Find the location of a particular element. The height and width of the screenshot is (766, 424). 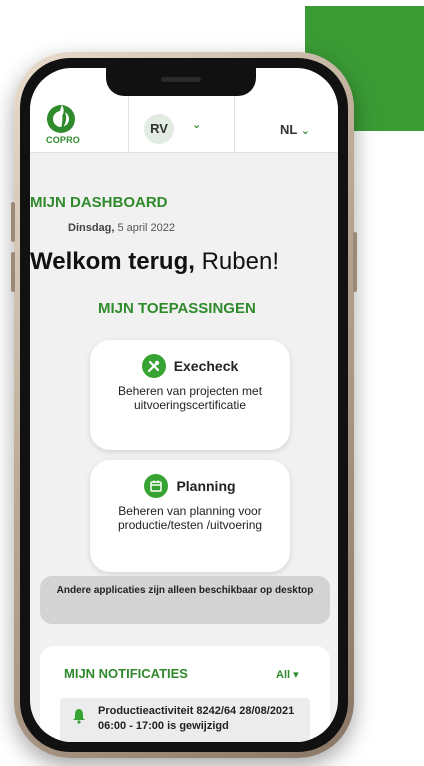

welcome-message: Welkom terug, Ruben! is located at coordinates (154, 262).